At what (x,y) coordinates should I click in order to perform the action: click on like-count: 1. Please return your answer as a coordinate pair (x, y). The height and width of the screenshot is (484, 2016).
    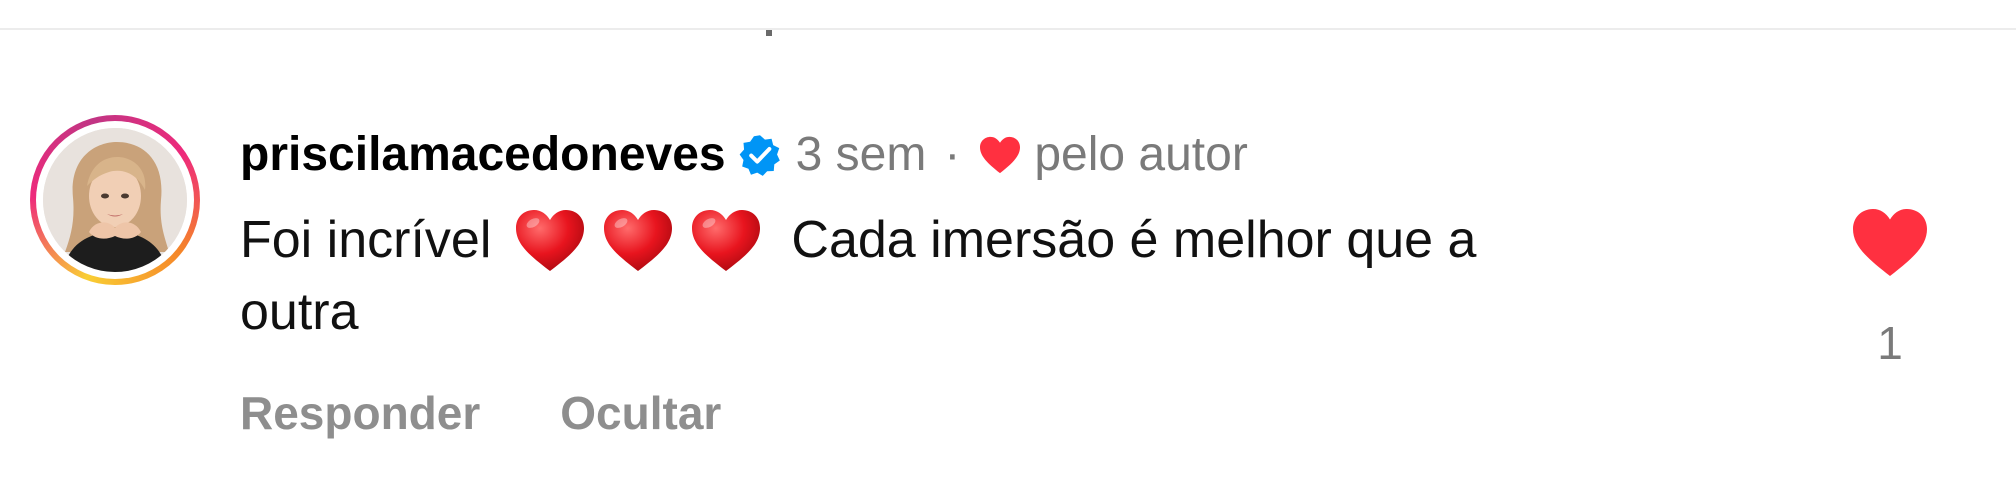
    Looking at the image, I should click on (1890, 343).